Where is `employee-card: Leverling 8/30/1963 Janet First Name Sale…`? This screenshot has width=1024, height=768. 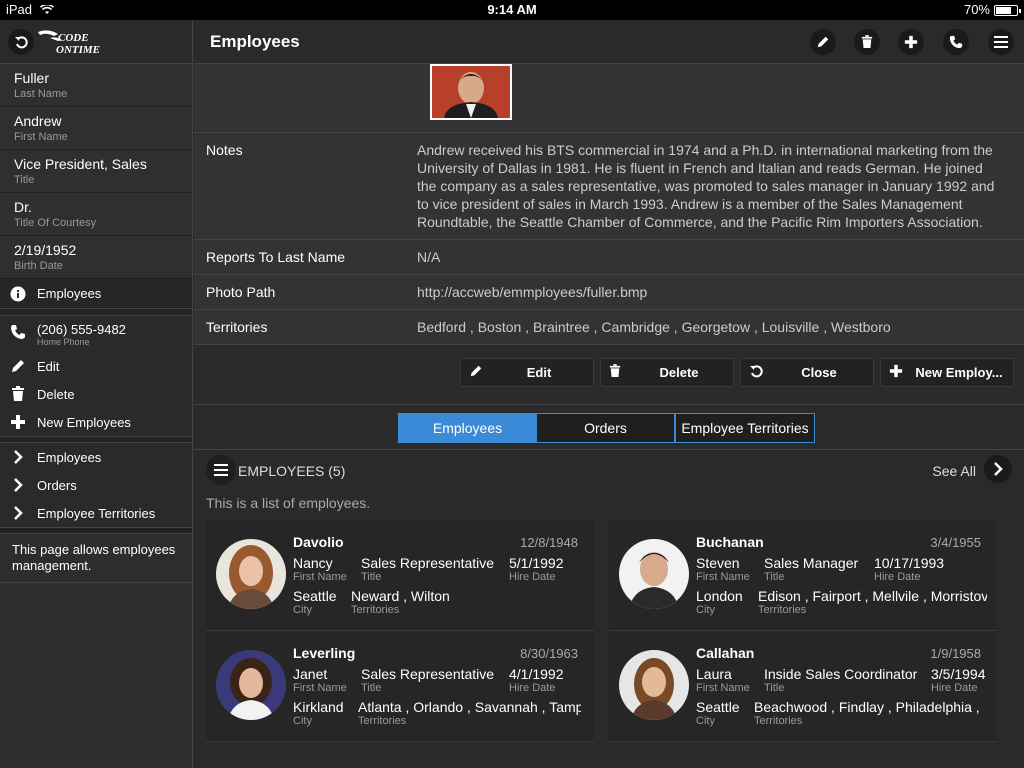 employee-card: Leverling 8/30/1963 Janet First Name Sale… is located at coordinates (400, 686).